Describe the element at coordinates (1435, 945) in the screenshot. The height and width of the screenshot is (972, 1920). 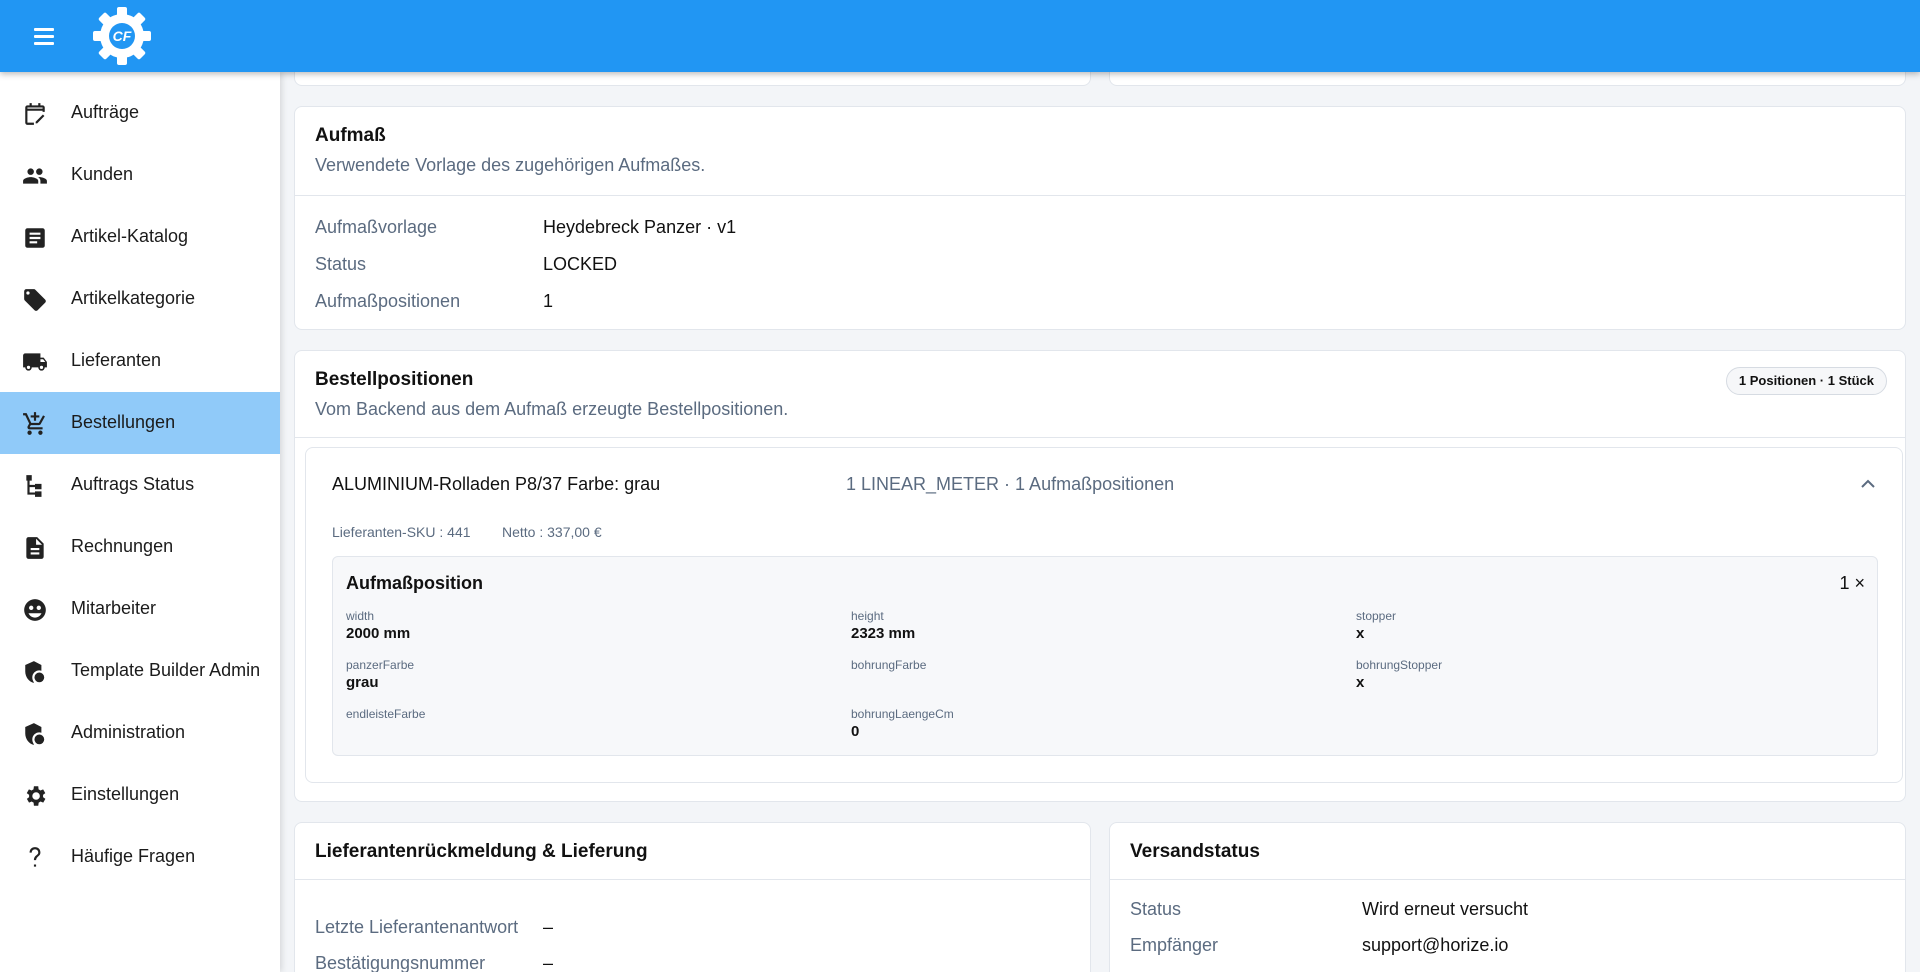
I see `empfaenger-value: support@horize.io` at that location.